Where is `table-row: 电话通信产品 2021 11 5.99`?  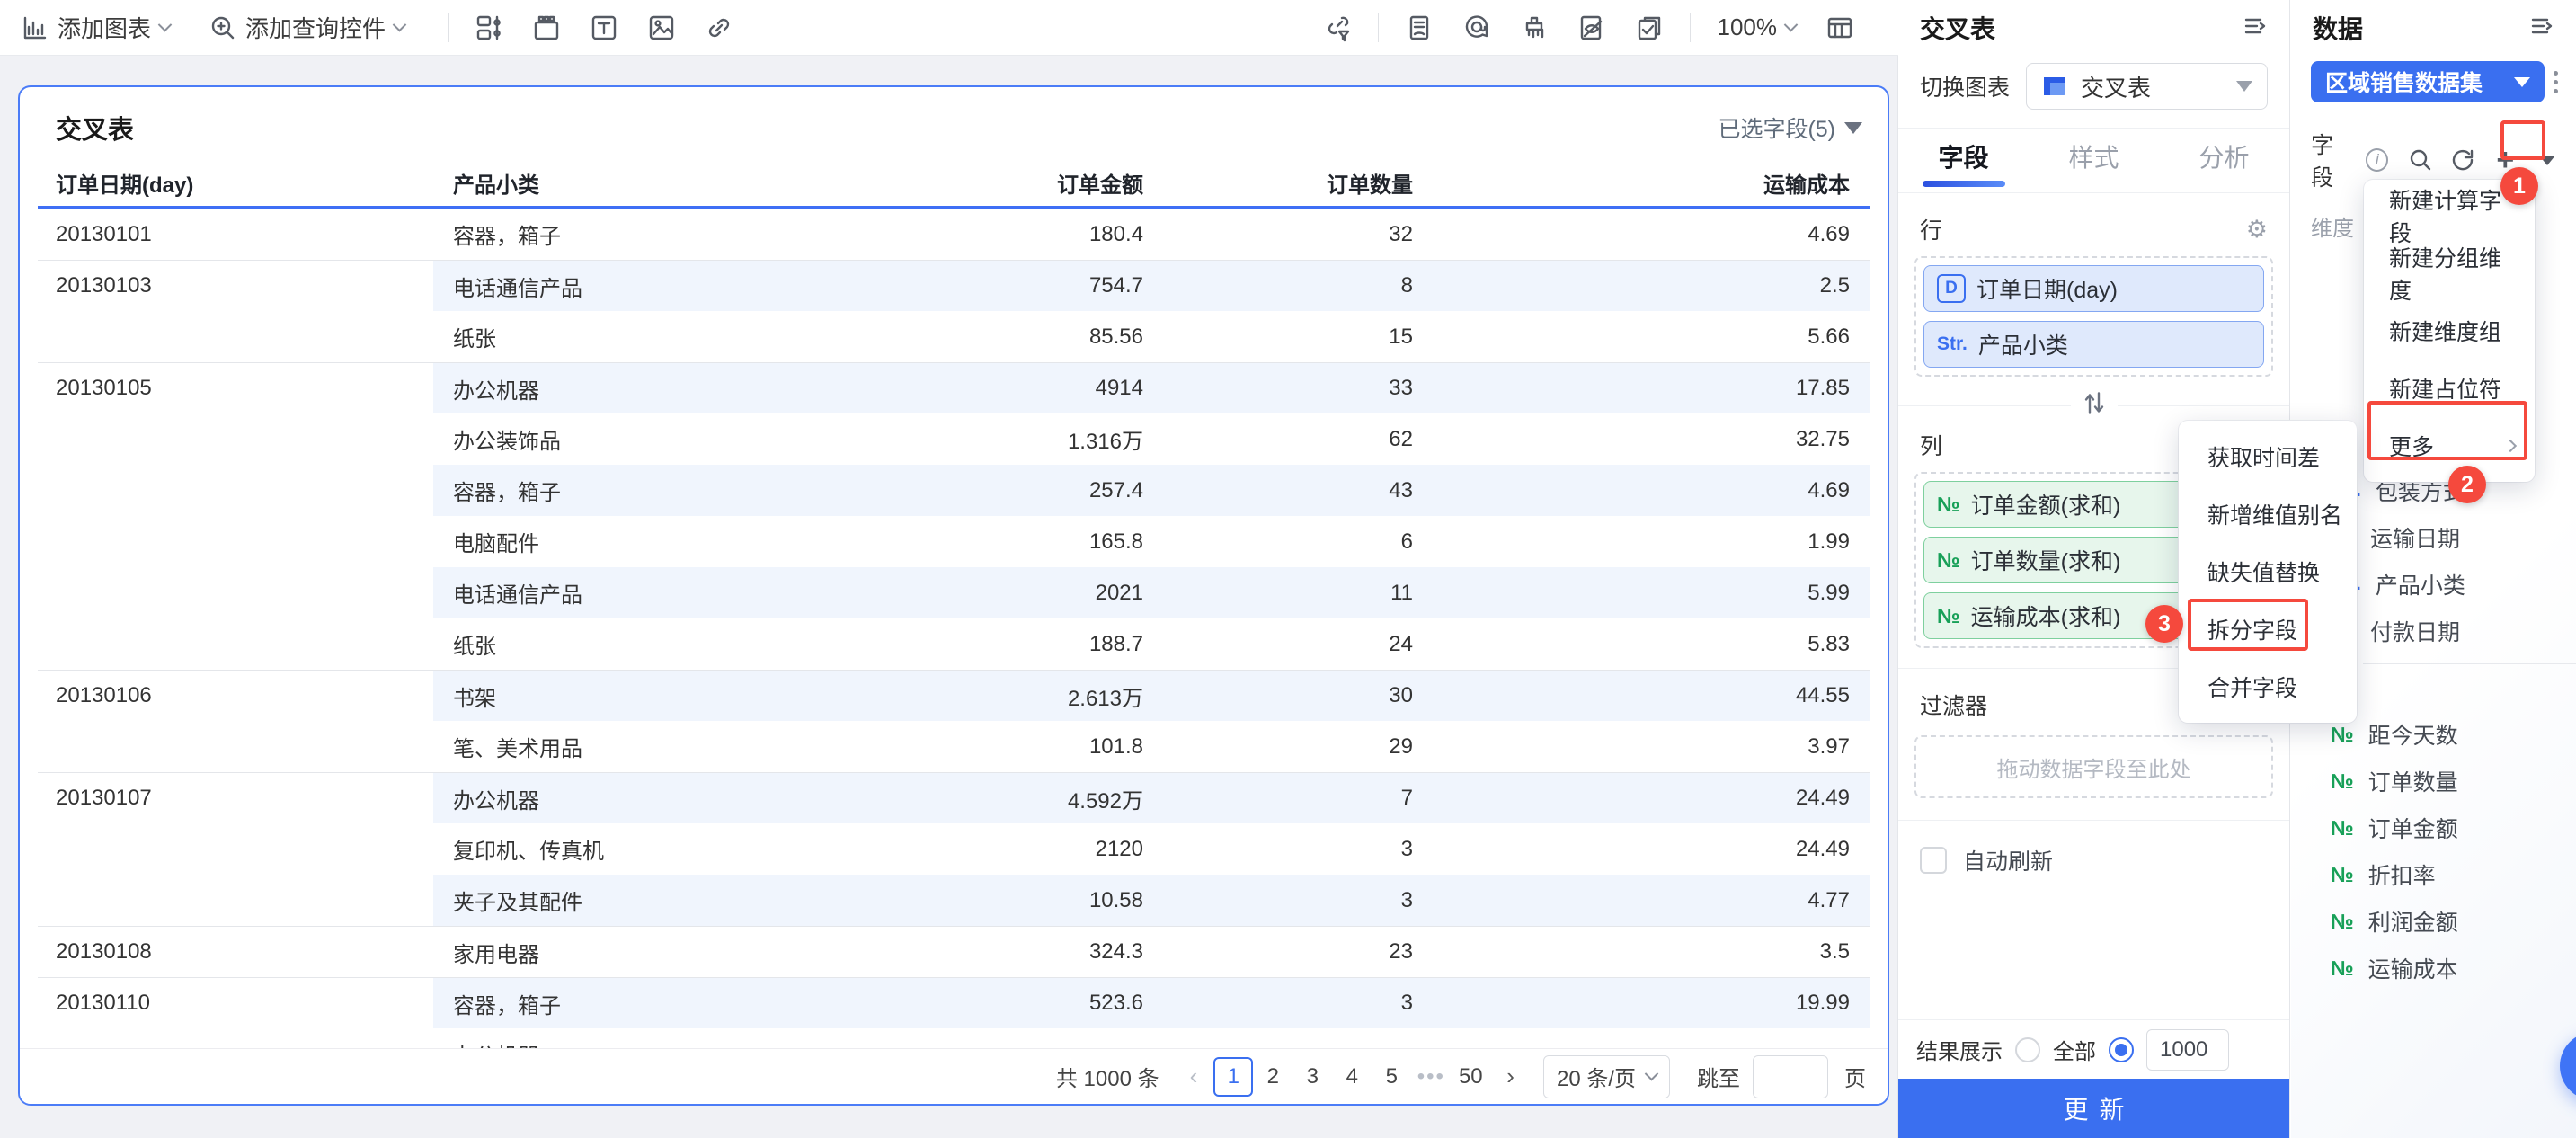 table-row: 电话通信产品 2021 11 5.99 is located at coordinates (954, 592).